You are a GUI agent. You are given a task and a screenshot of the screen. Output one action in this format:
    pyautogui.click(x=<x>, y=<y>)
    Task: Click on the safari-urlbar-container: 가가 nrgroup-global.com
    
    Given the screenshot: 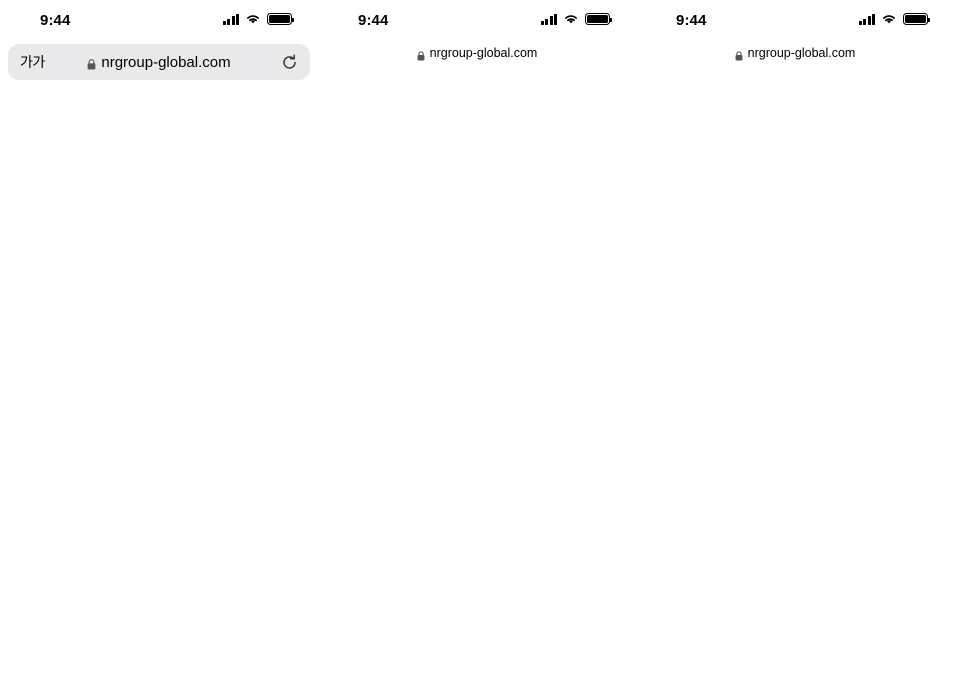 What is the action you would take?
    pyautogui.click(x=159, y=66)
    